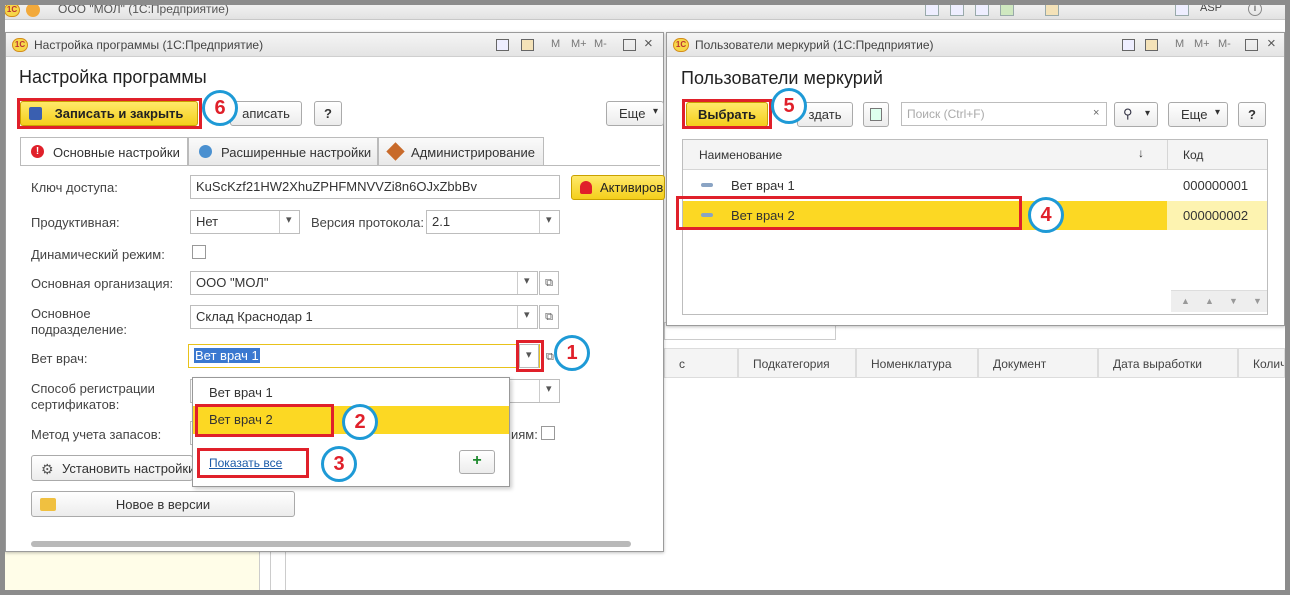 This screenshot has height=595, width=1290. Describe the element at coordinates (932, 10) in the screenshot. I see `toolbar-icon` at that location.